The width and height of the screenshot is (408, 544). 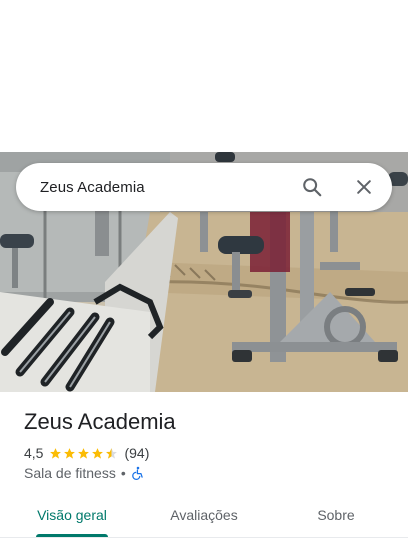 I want to click on rating-stars, so click(x=84, y=453).